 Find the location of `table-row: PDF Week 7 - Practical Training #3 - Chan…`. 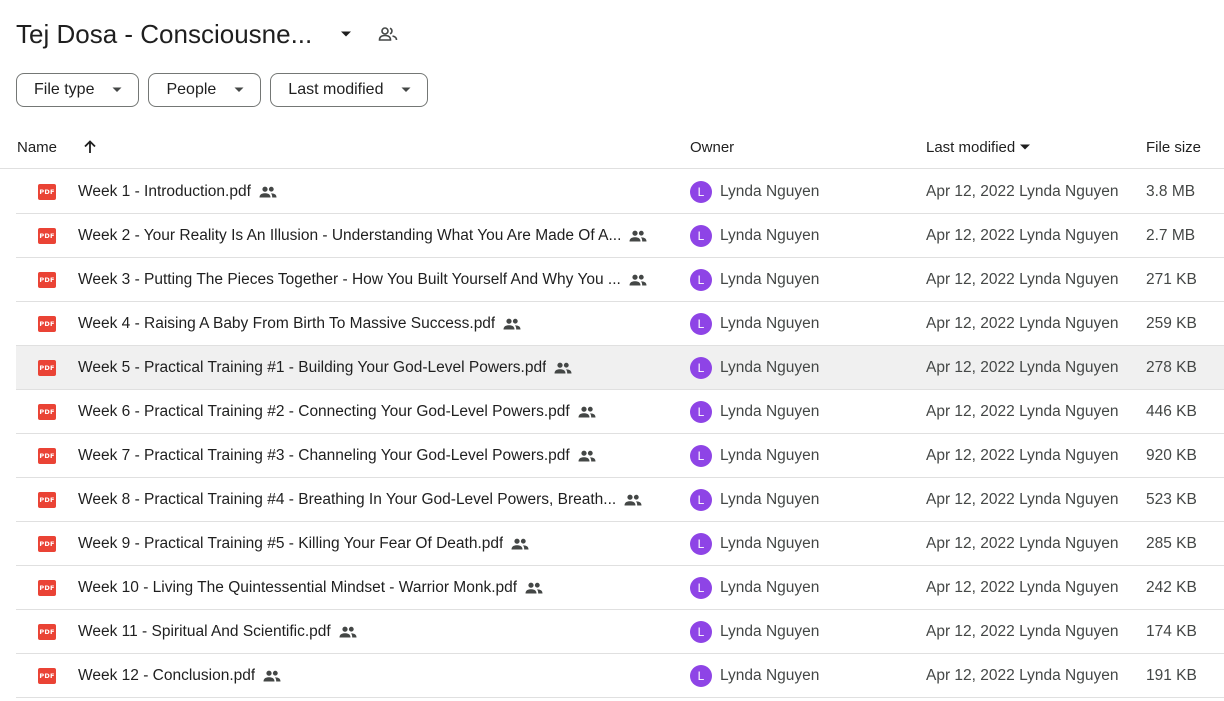

table-row: PDF Week 7 - Practical Training #3 - Chan… is located at coordinates (620, 456).